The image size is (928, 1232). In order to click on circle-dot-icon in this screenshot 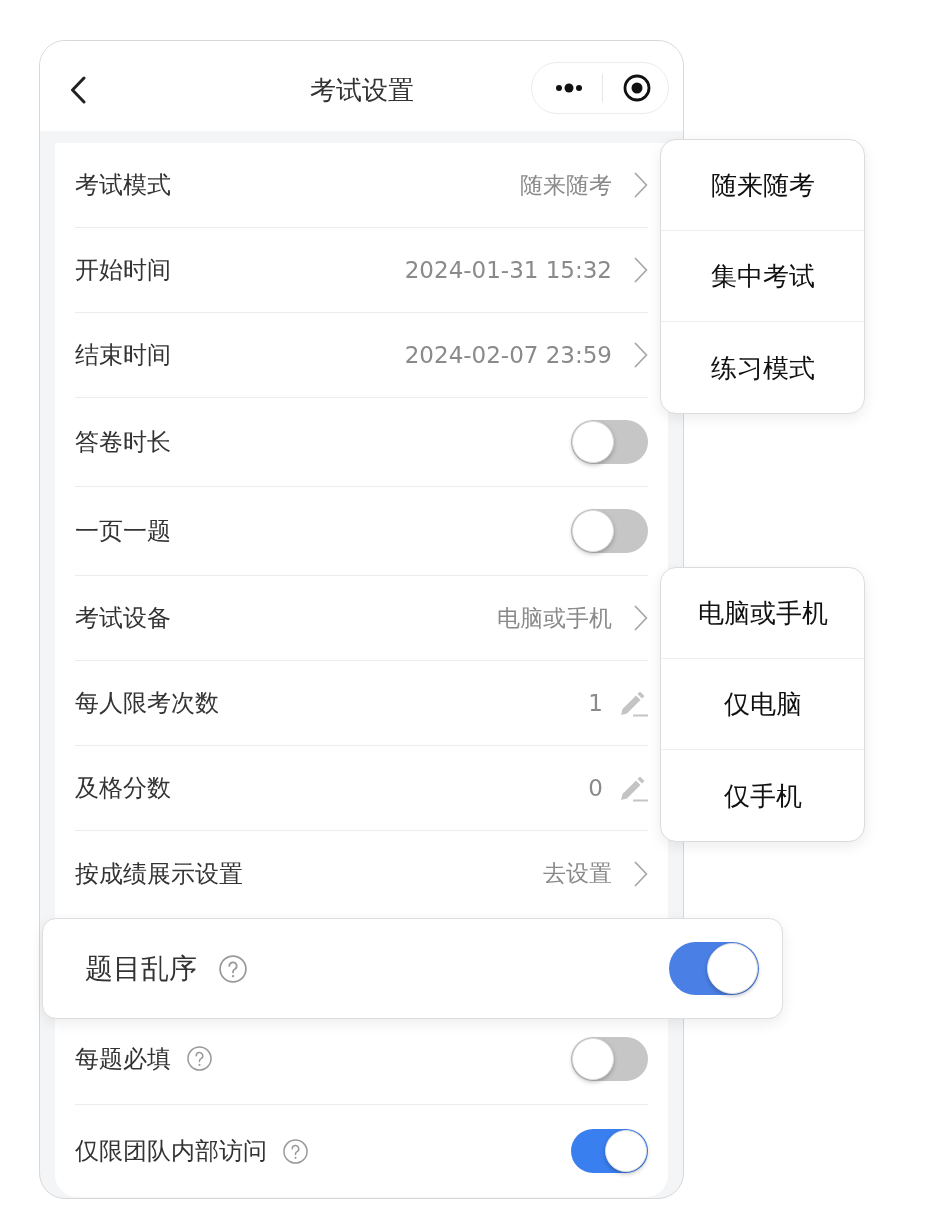, I will do `click(637, 88)`.